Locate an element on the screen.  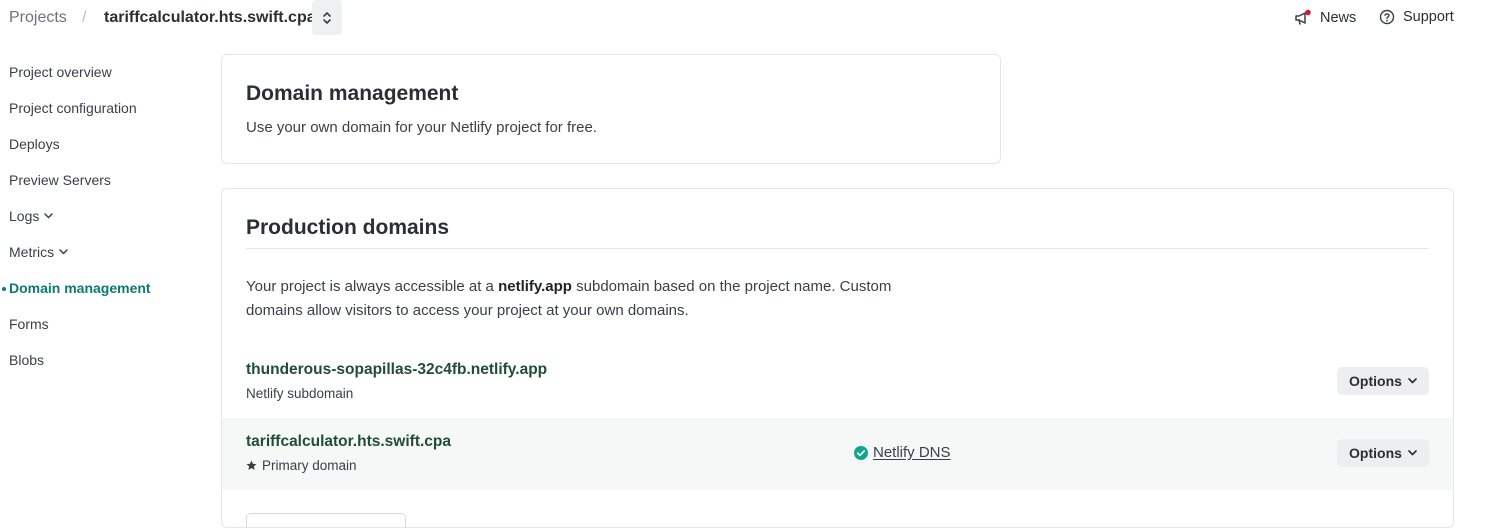
sidebar-item-project-overview: Project overview is located at coordinates (60, 72).